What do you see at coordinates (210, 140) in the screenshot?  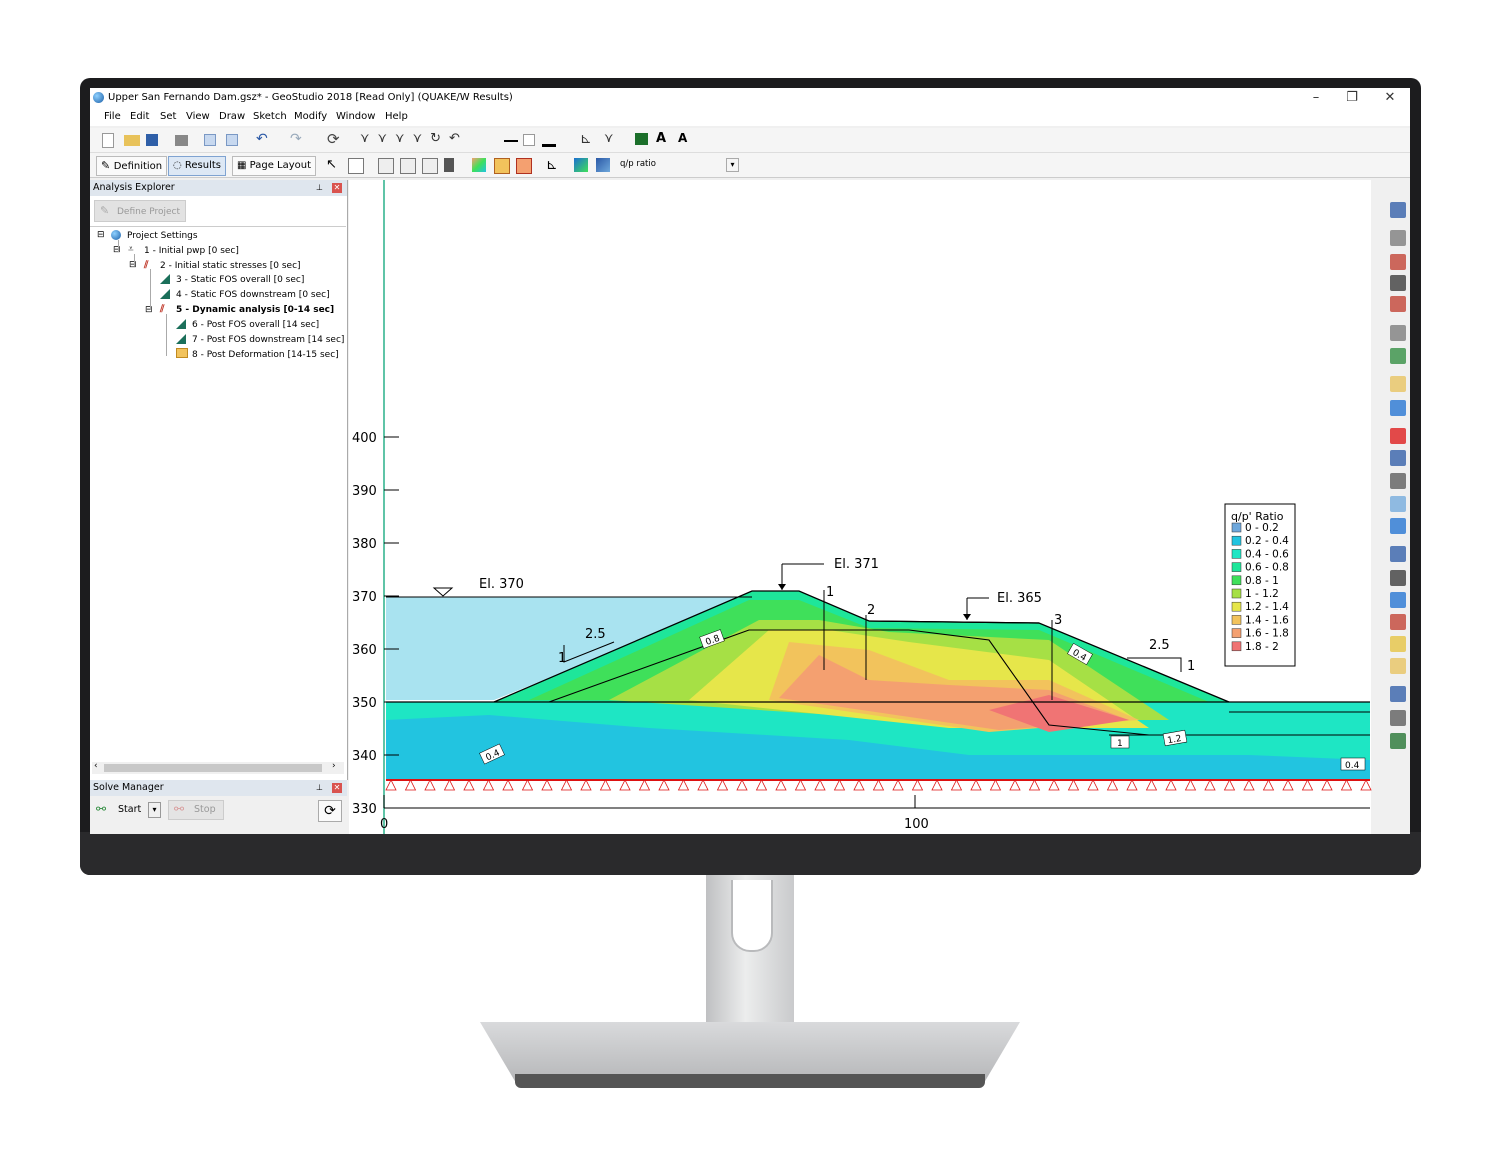 I see `copy-icon` at bounding box center [210, 140].